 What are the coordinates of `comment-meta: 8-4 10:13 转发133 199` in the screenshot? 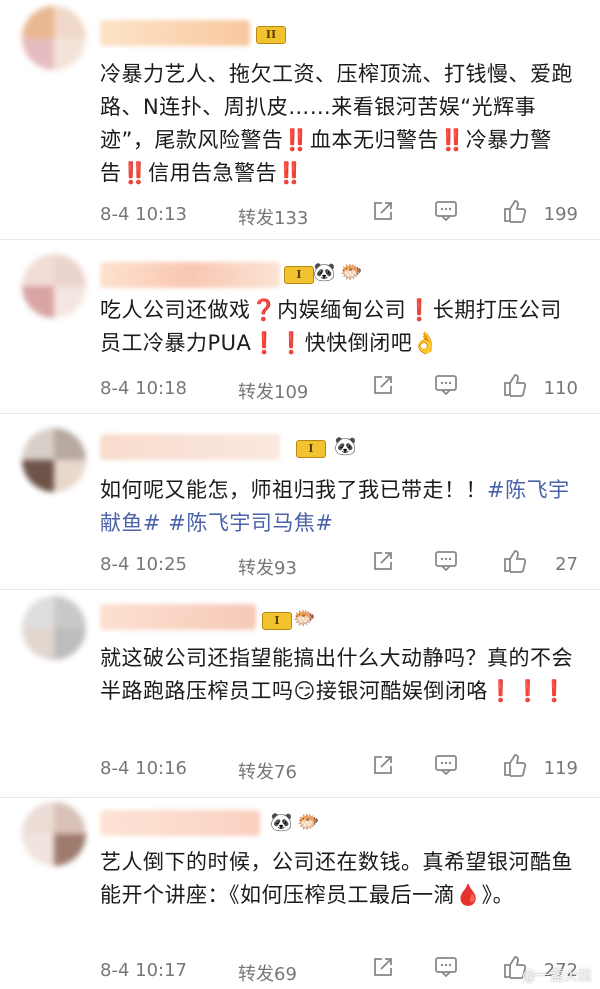 It's located at (350, 215).